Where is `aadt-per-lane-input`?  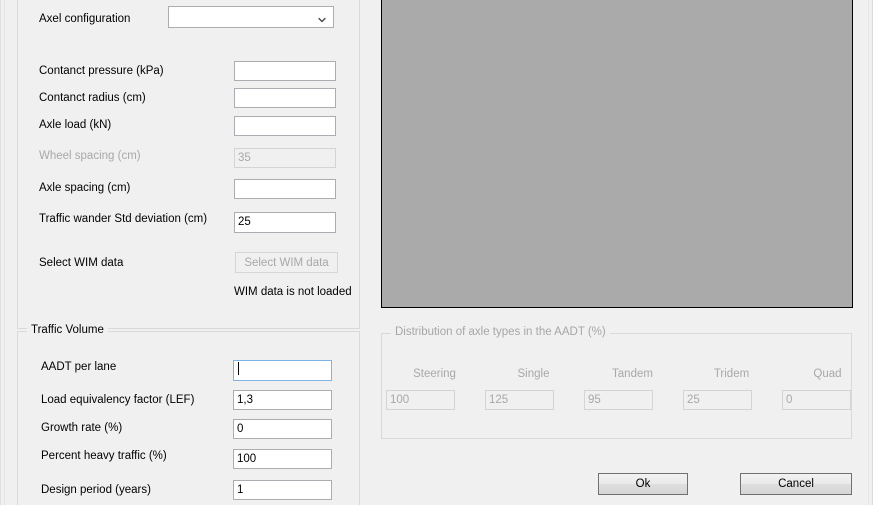
aadt-per-lane-input is located at coordinates (282, 370).